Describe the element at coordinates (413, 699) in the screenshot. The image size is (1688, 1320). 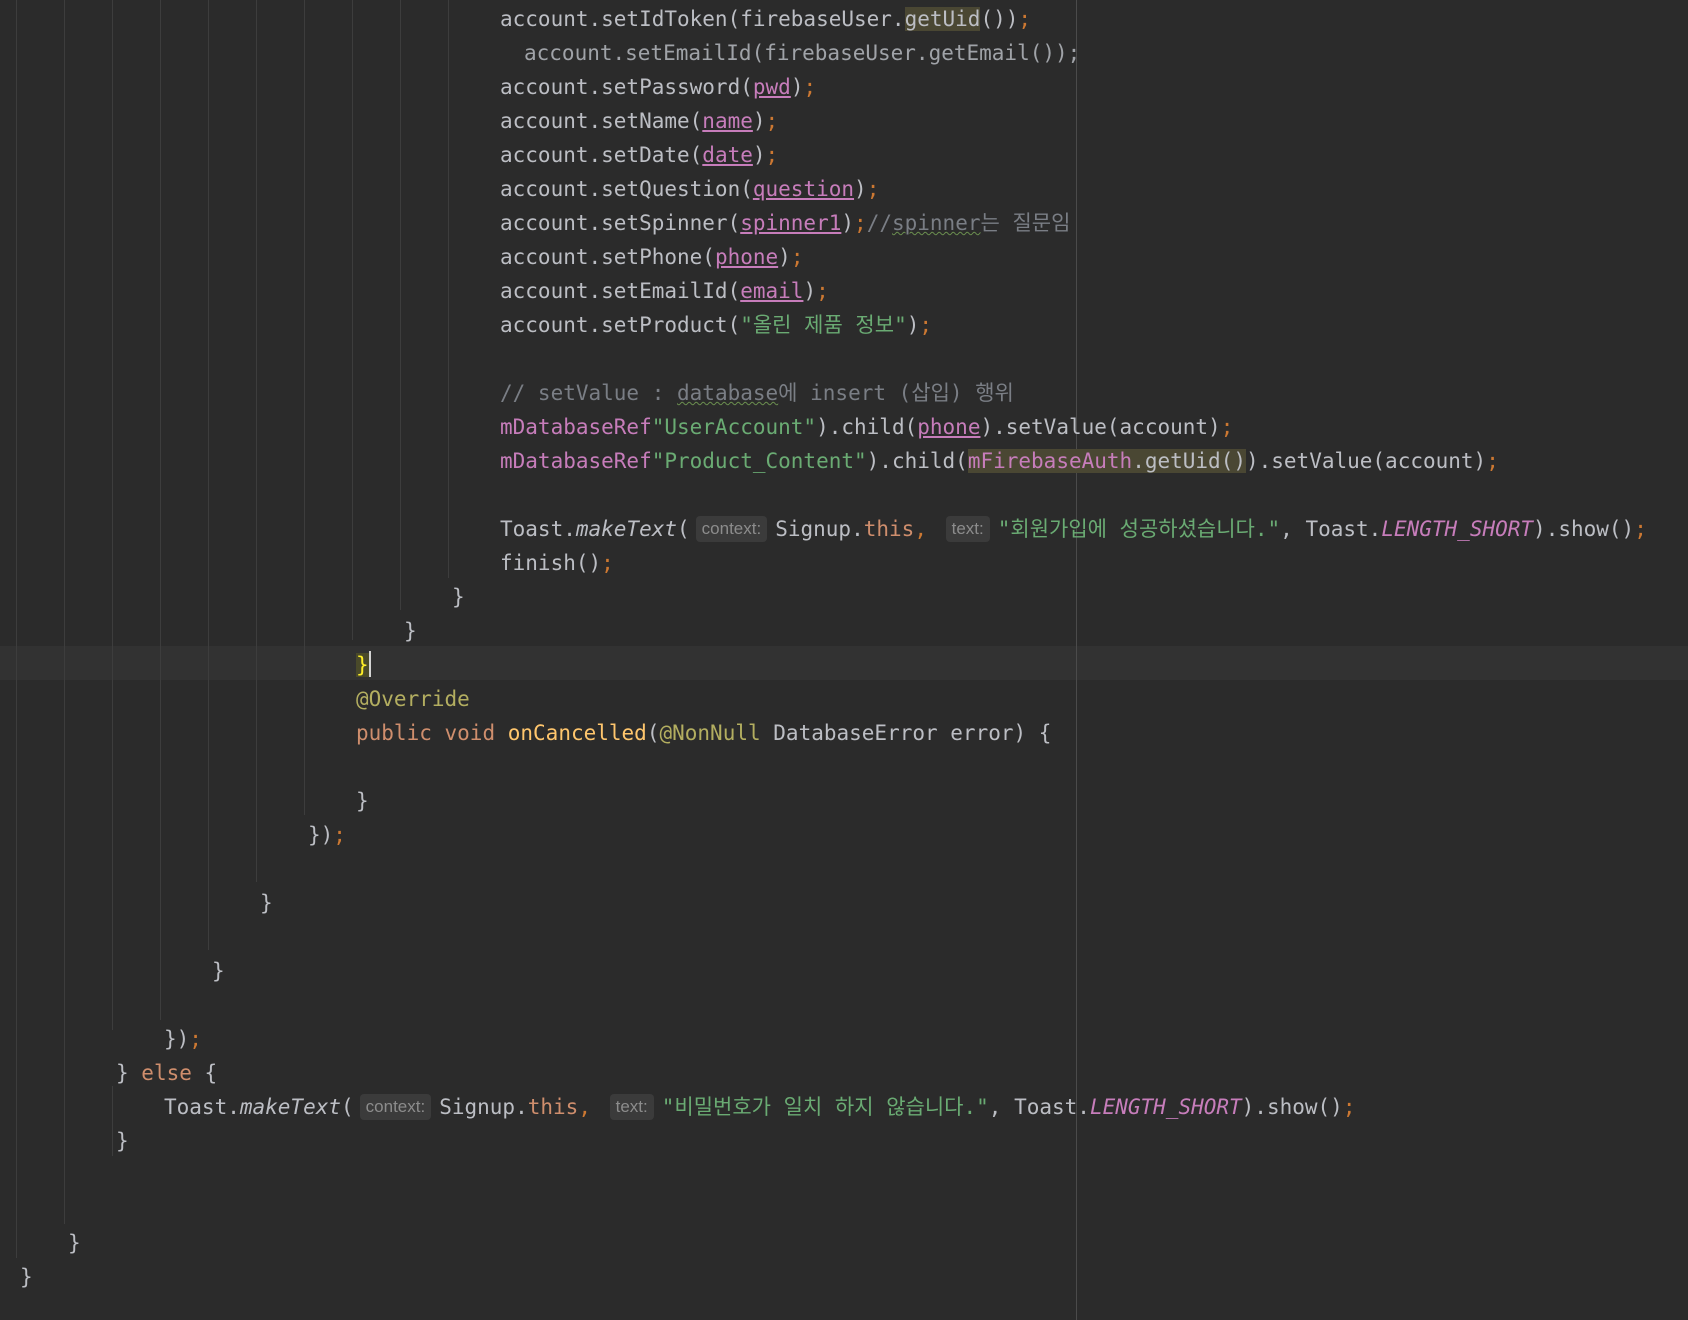
I see `code-annotation: @Override` at that location.